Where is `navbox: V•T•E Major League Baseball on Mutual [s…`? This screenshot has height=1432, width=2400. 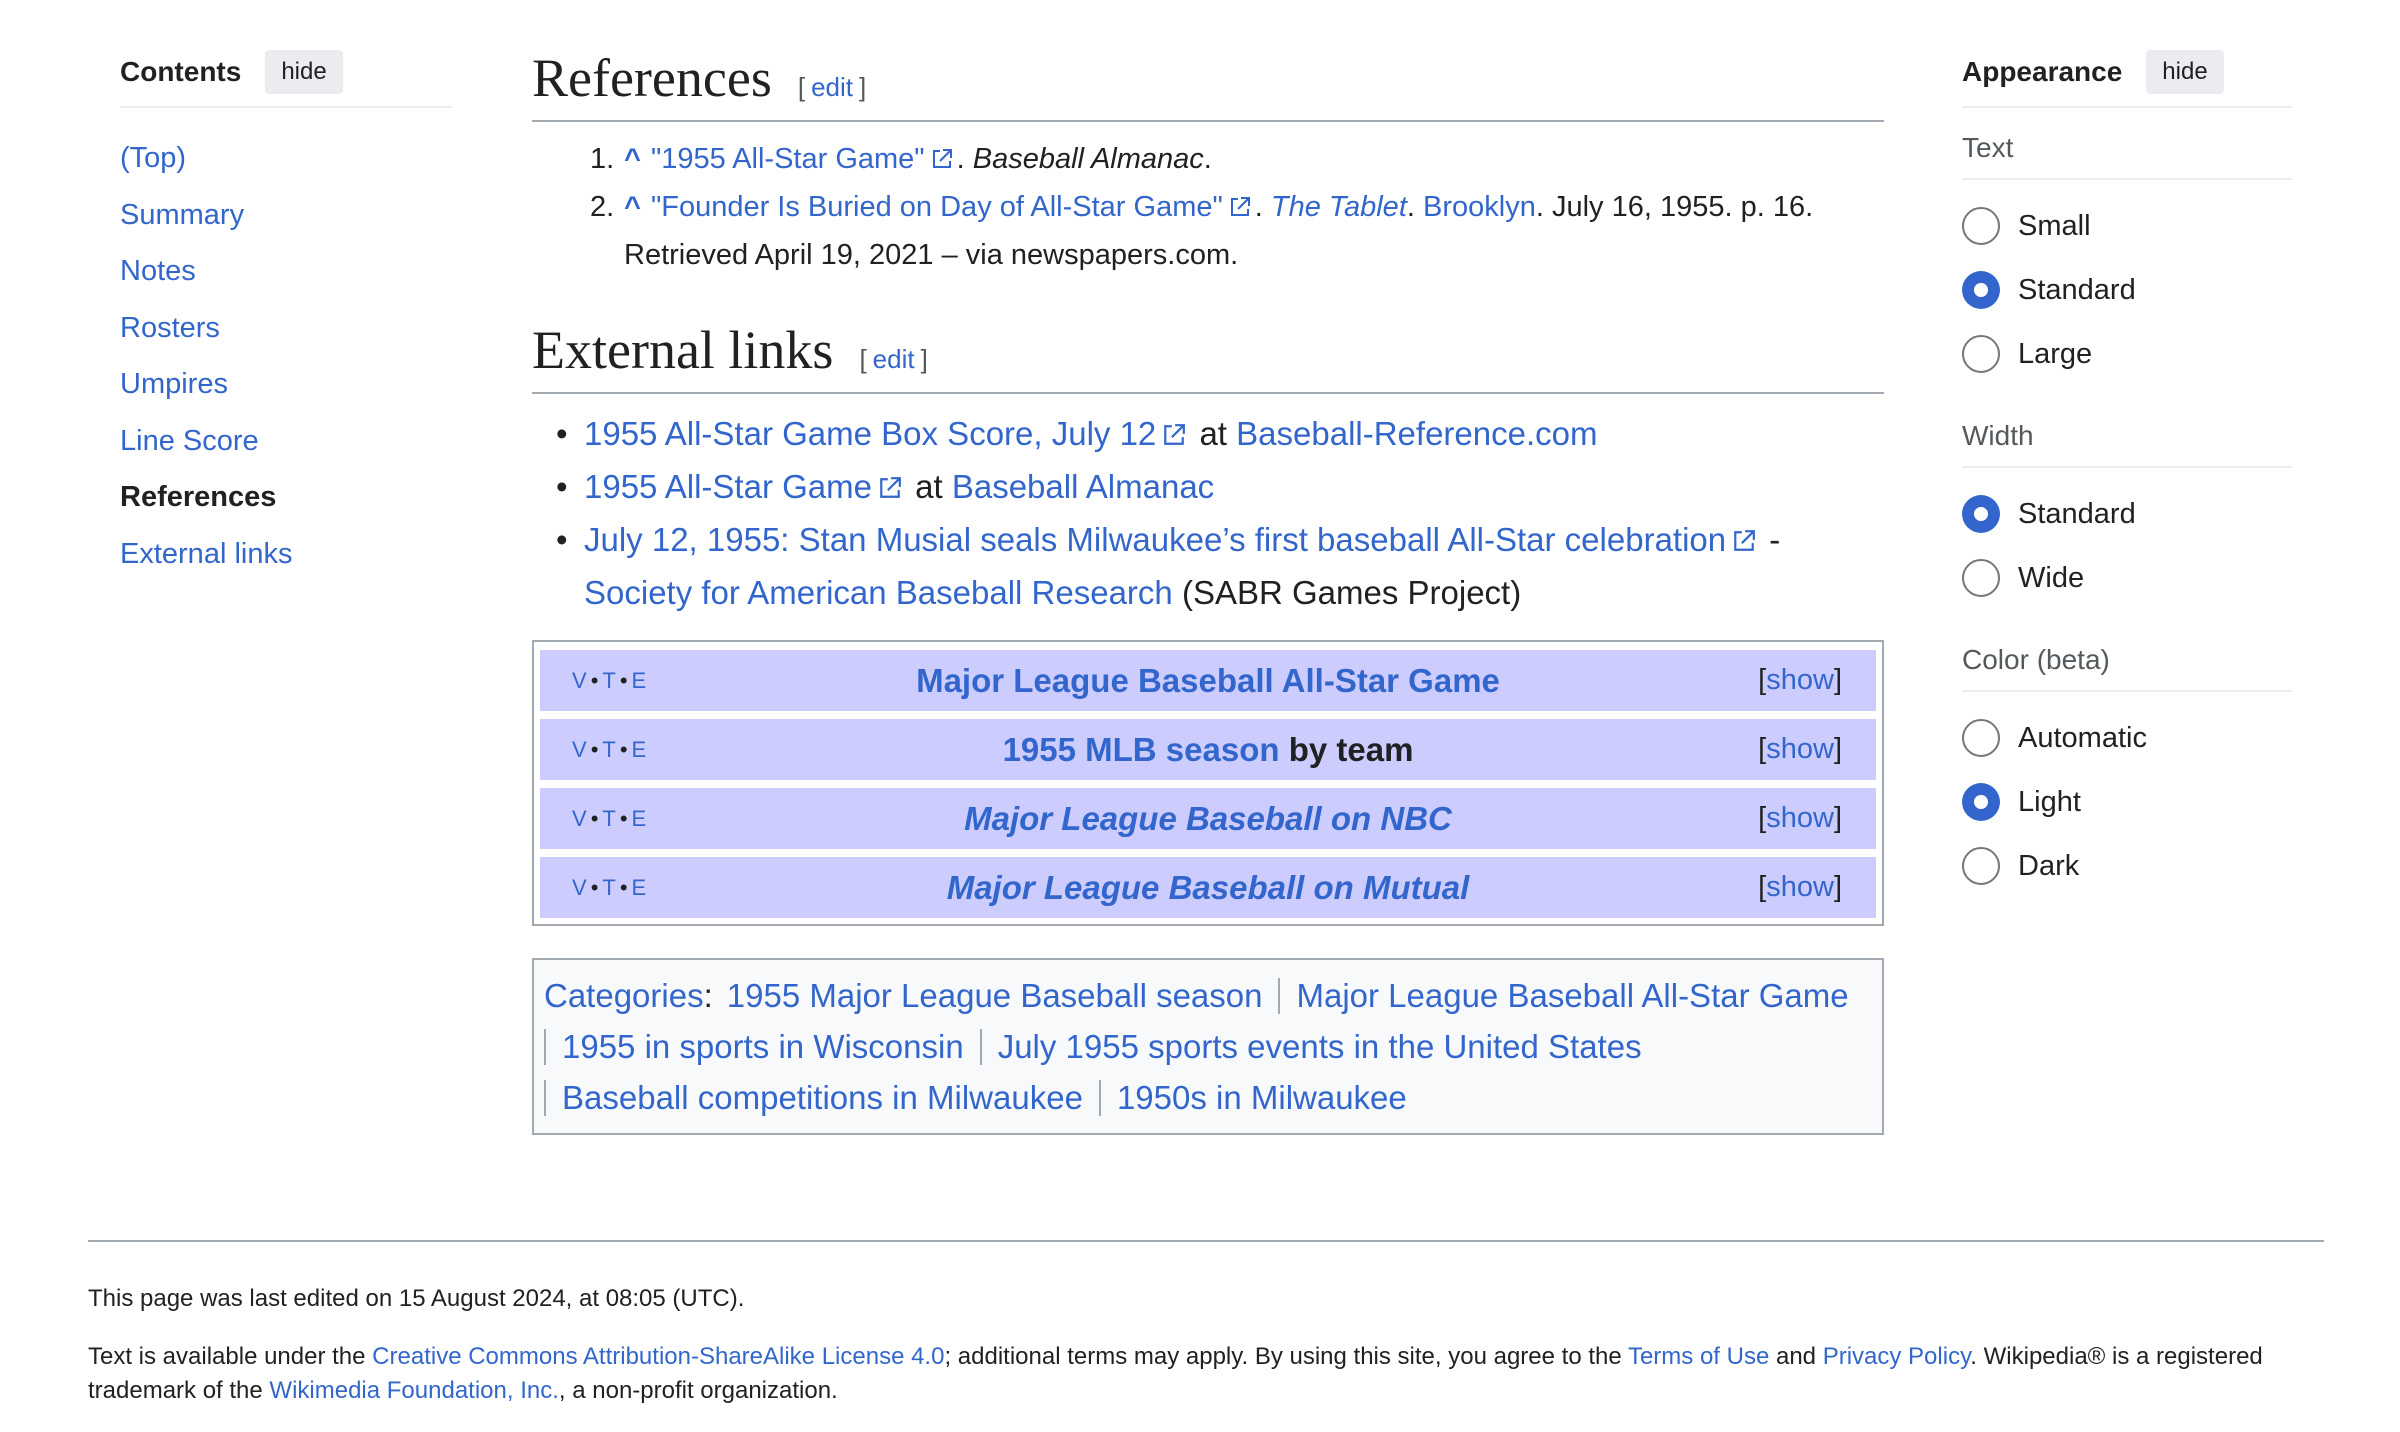 navbox: V•T•E Major League Baseball on Mutual [s… is located at coordinates (1208, 887).